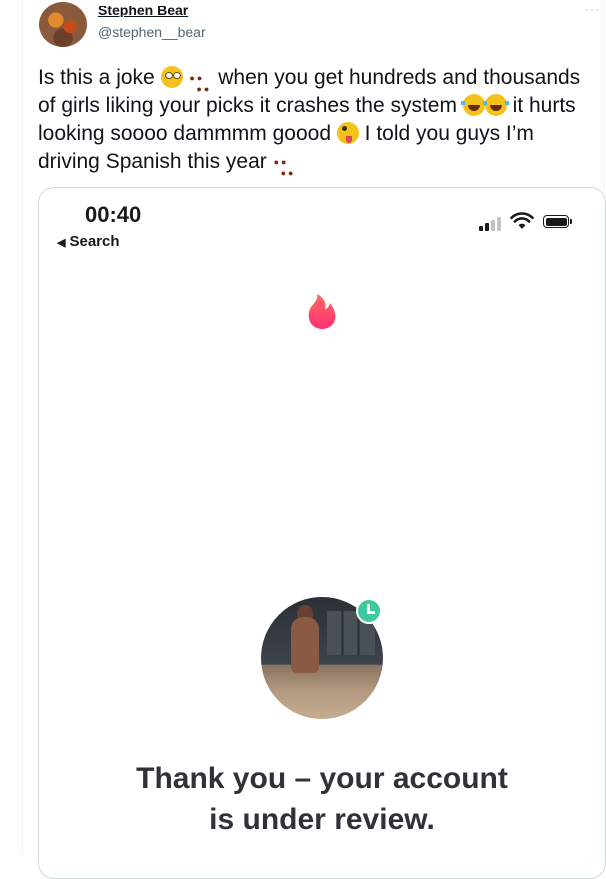 The width and height of the screenshot is (606, 879). What do you see at coordinates (63, 24) in the screenshot?
I see `author-avatar` at bounding box center [63, 24].